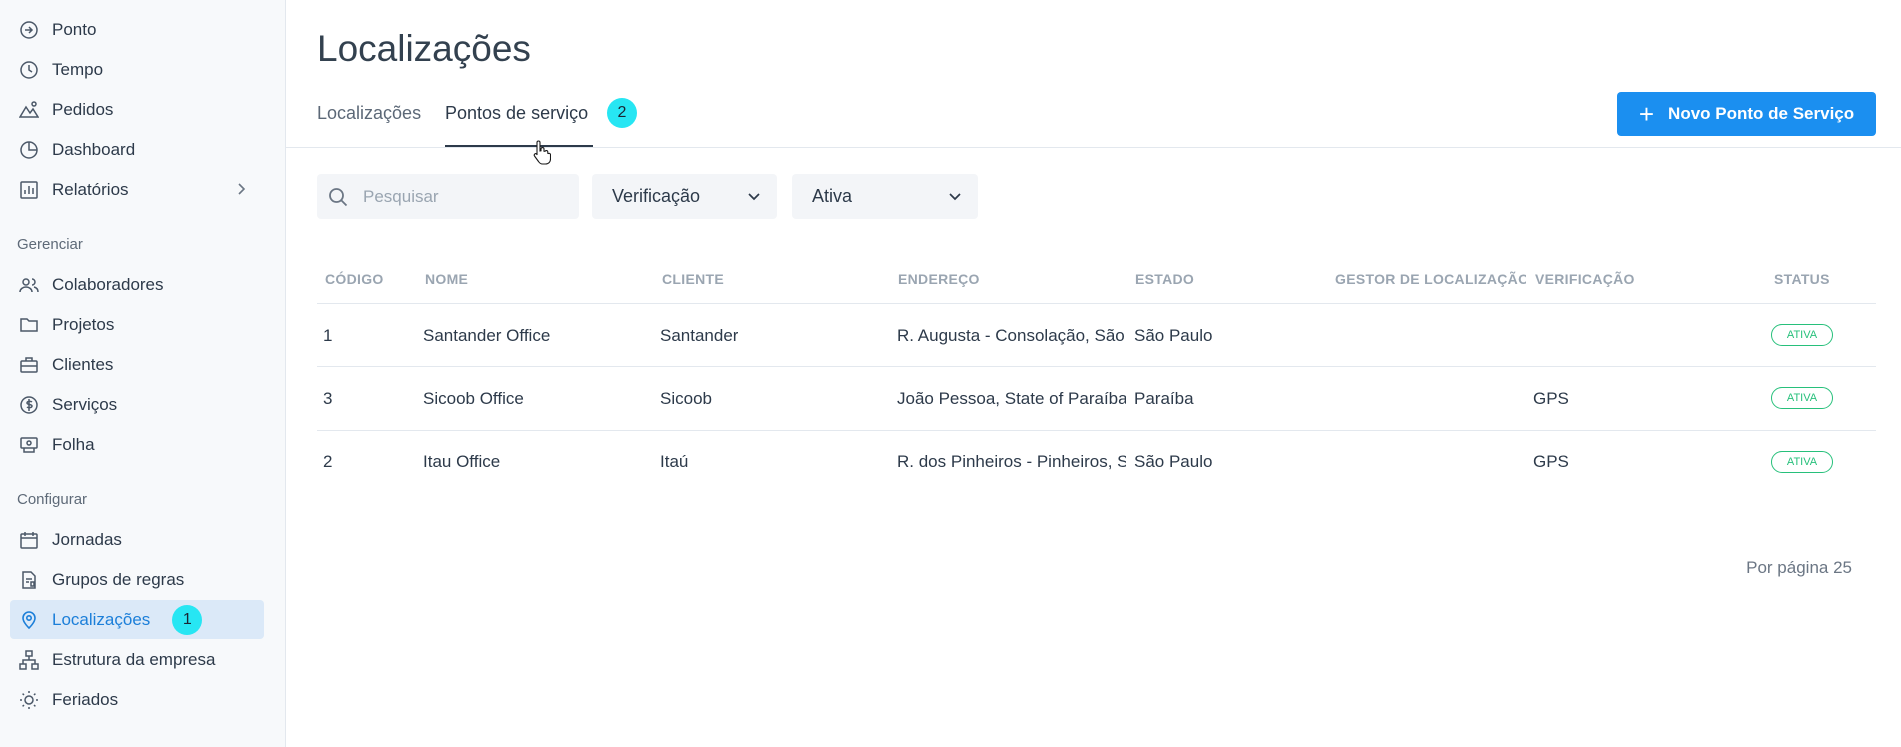  I want to click on sidebar-item-localizacoes: Localizações 1, so click(137, 619).